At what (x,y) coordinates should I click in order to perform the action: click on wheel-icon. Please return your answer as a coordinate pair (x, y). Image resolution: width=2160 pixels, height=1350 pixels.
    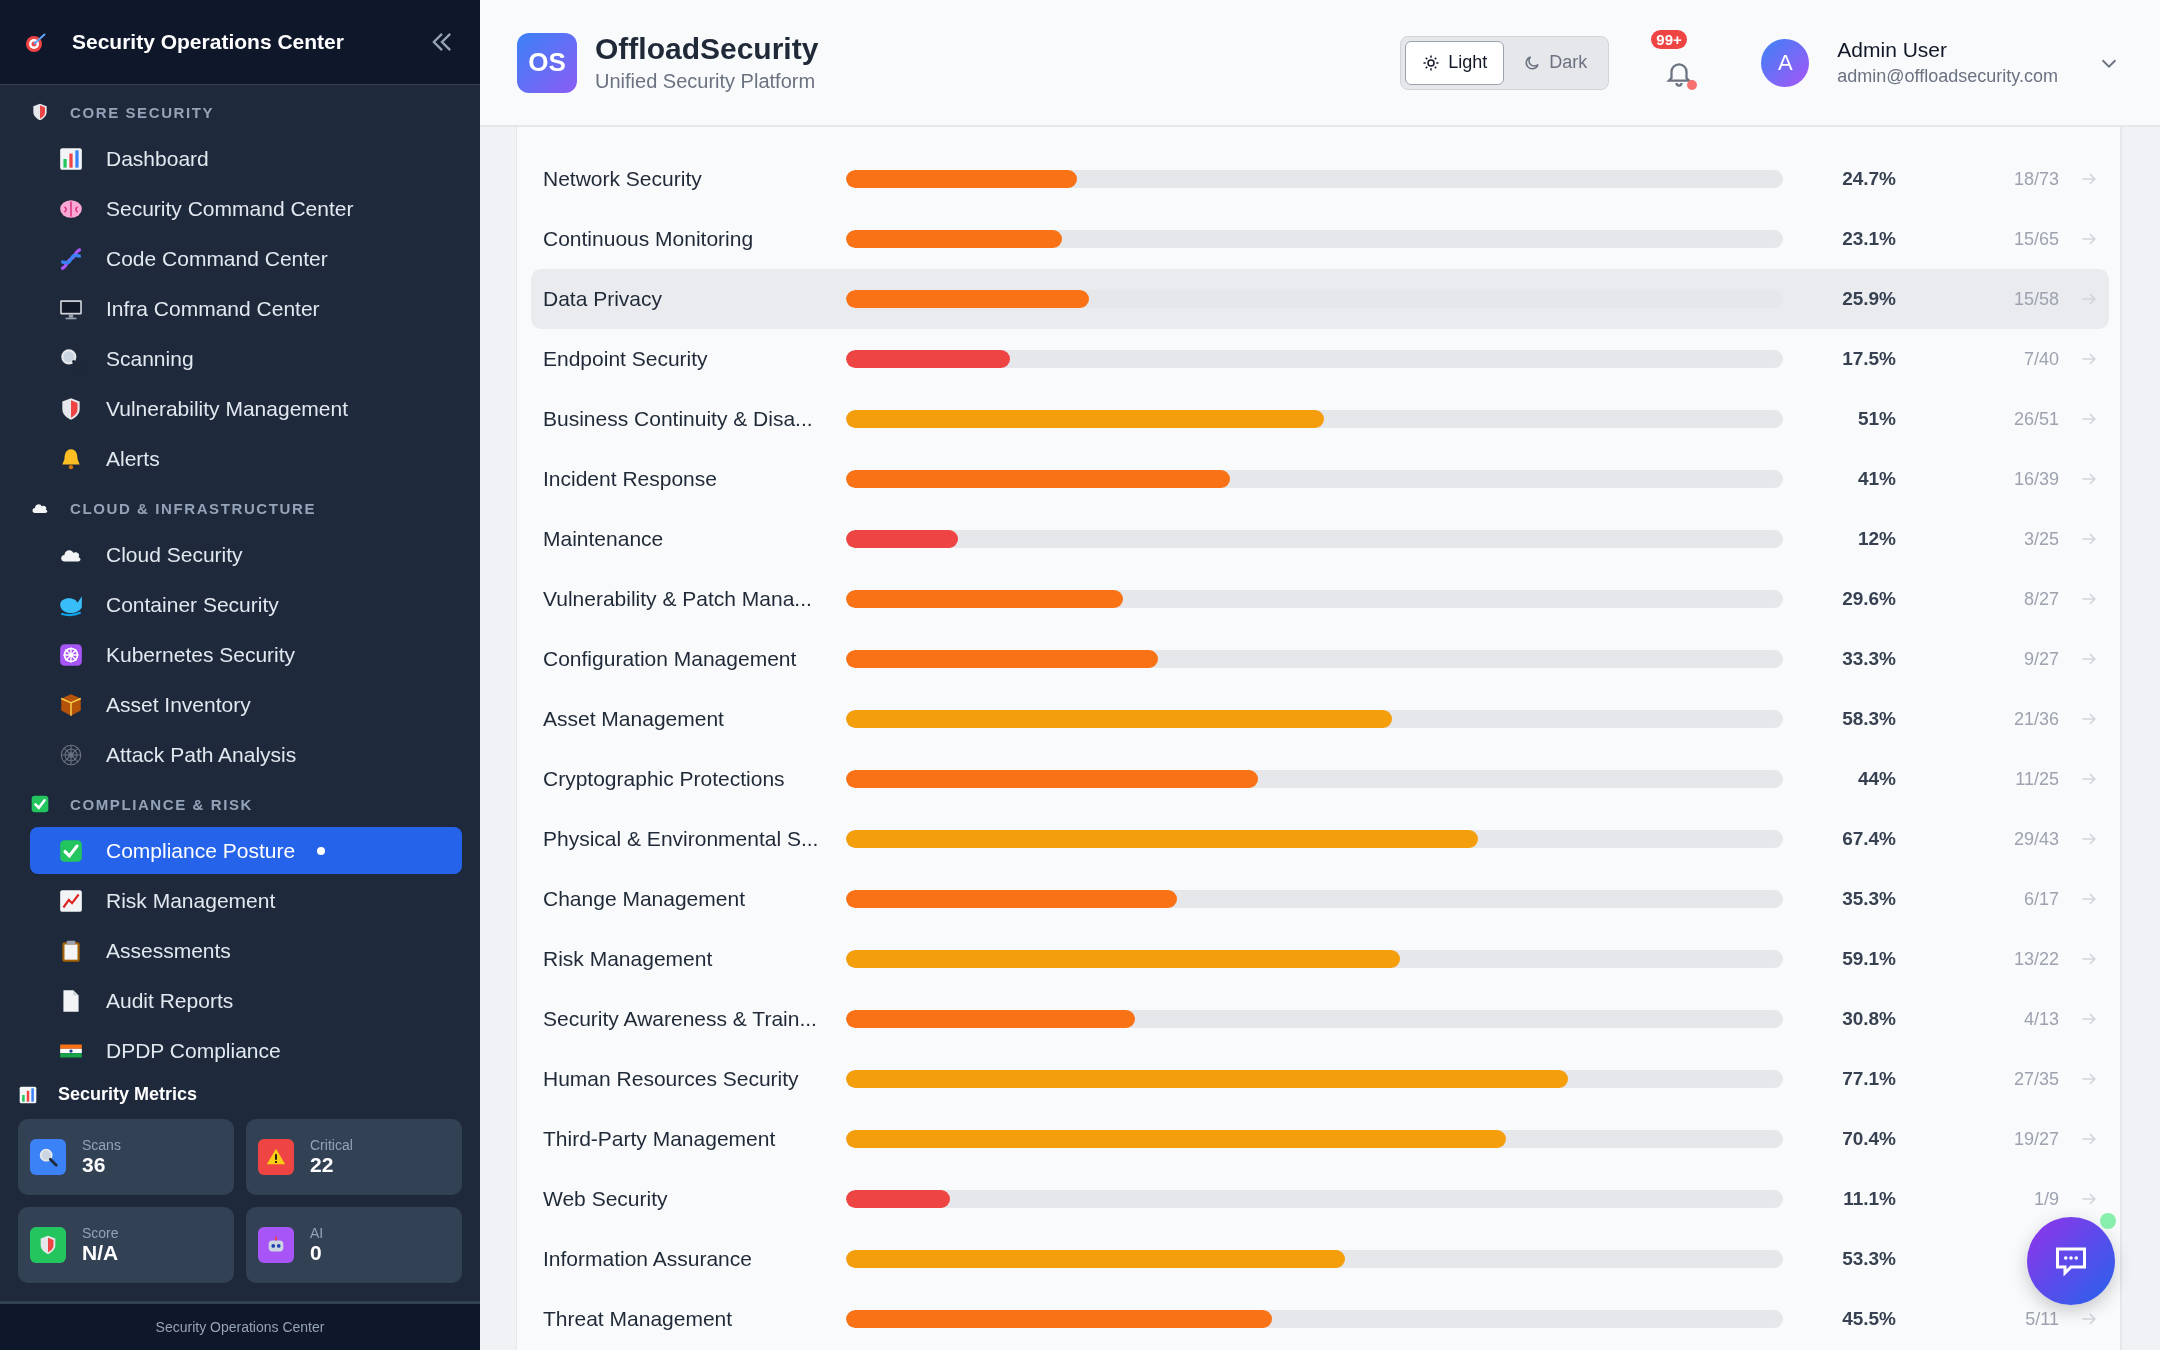
    Looking at the image, I should click on (71, 654).